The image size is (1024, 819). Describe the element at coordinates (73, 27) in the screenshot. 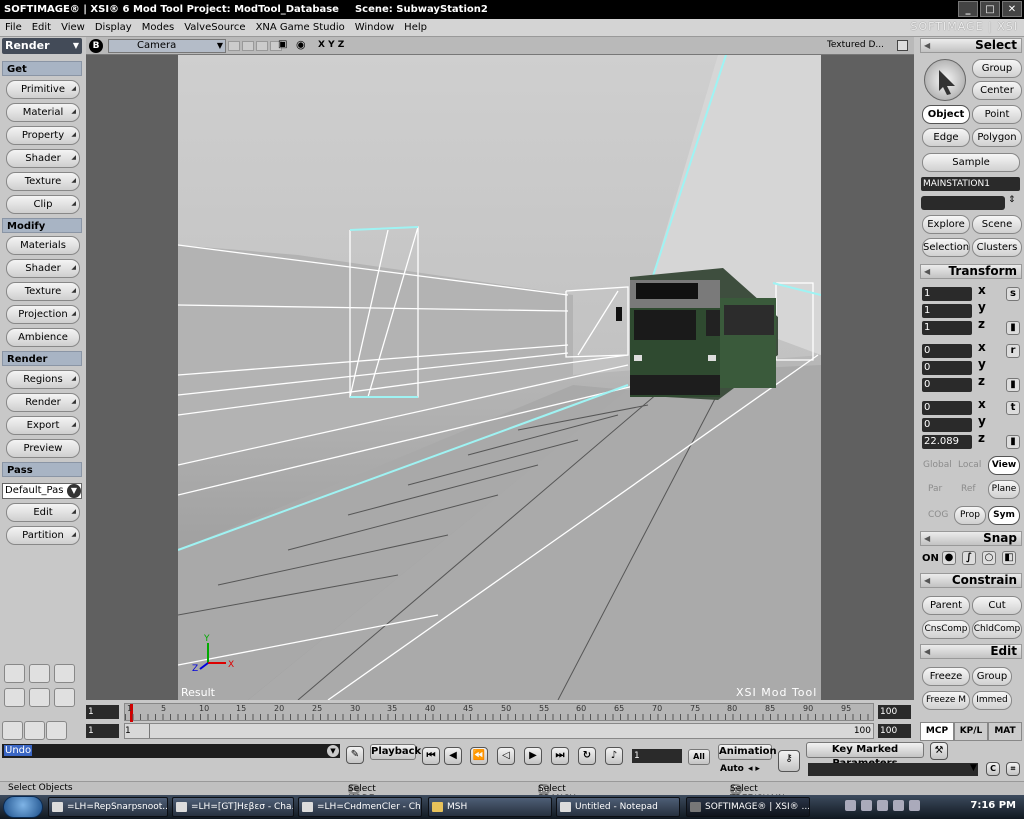

I see `menu-view: View` at that location.